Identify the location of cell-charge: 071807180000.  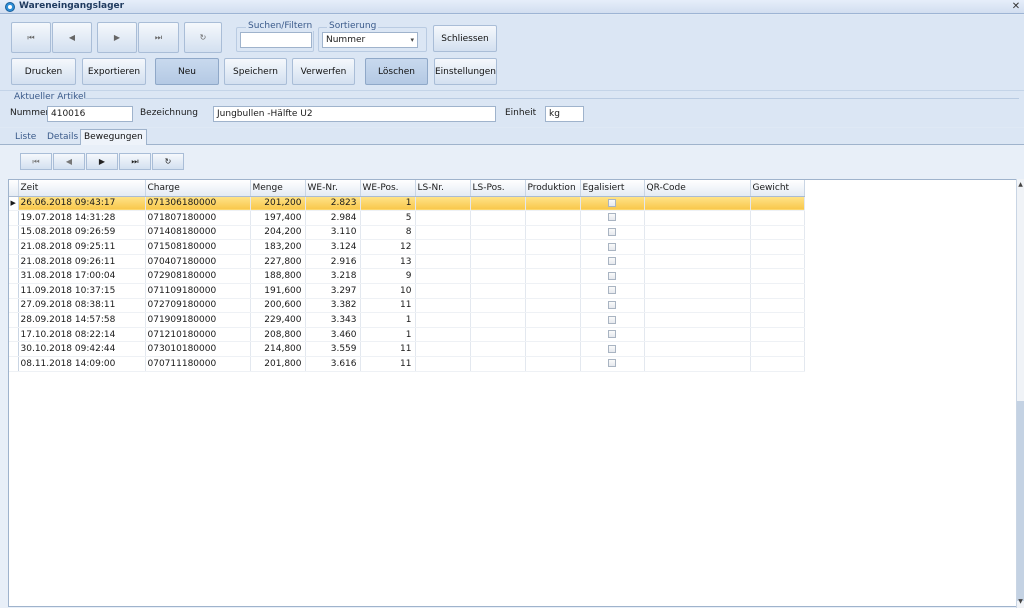
(198, 218).